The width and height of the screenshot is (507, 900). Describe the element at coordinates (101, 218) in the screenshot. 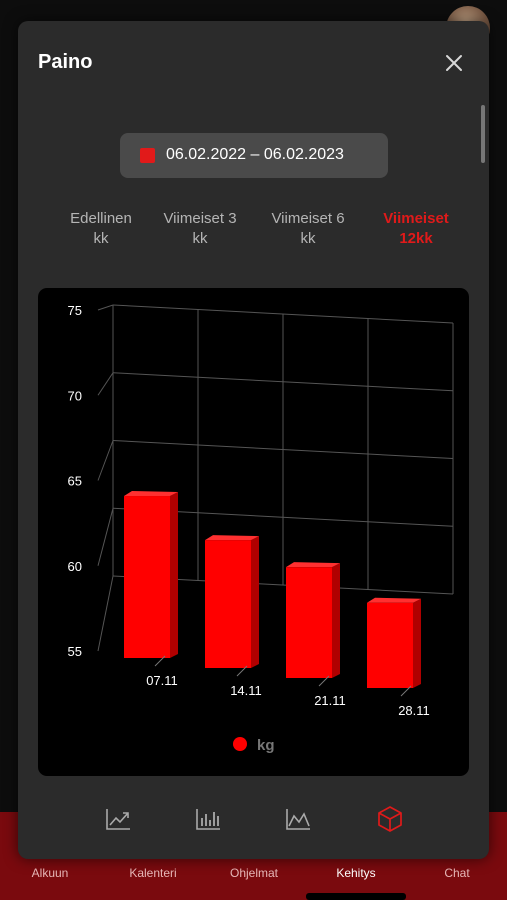

I see `tab-label-line1: Edellinen` at that location.